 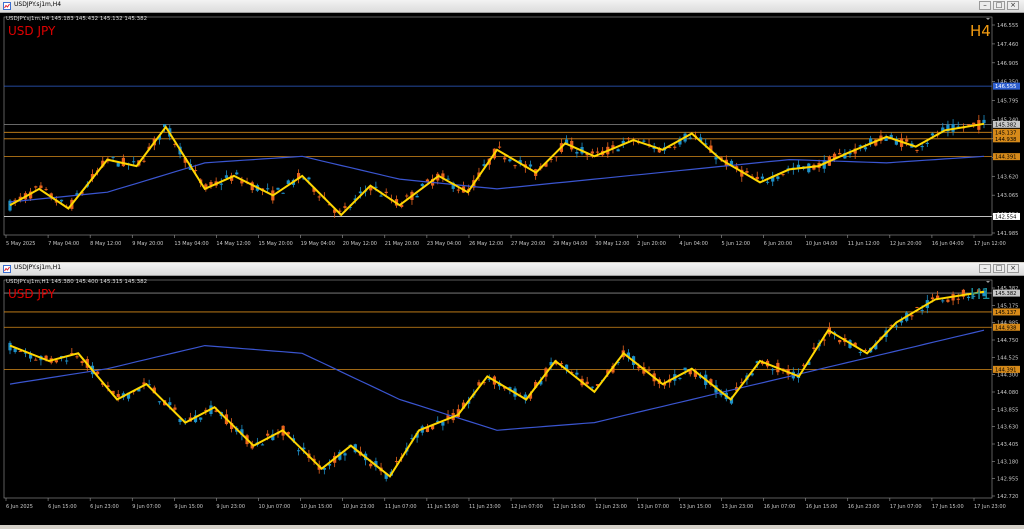 What do you see at coordinates (147, 244) in the screenshot?
I see `time-tick-label: 9 May 20:00` at bounding box center [147, 244].